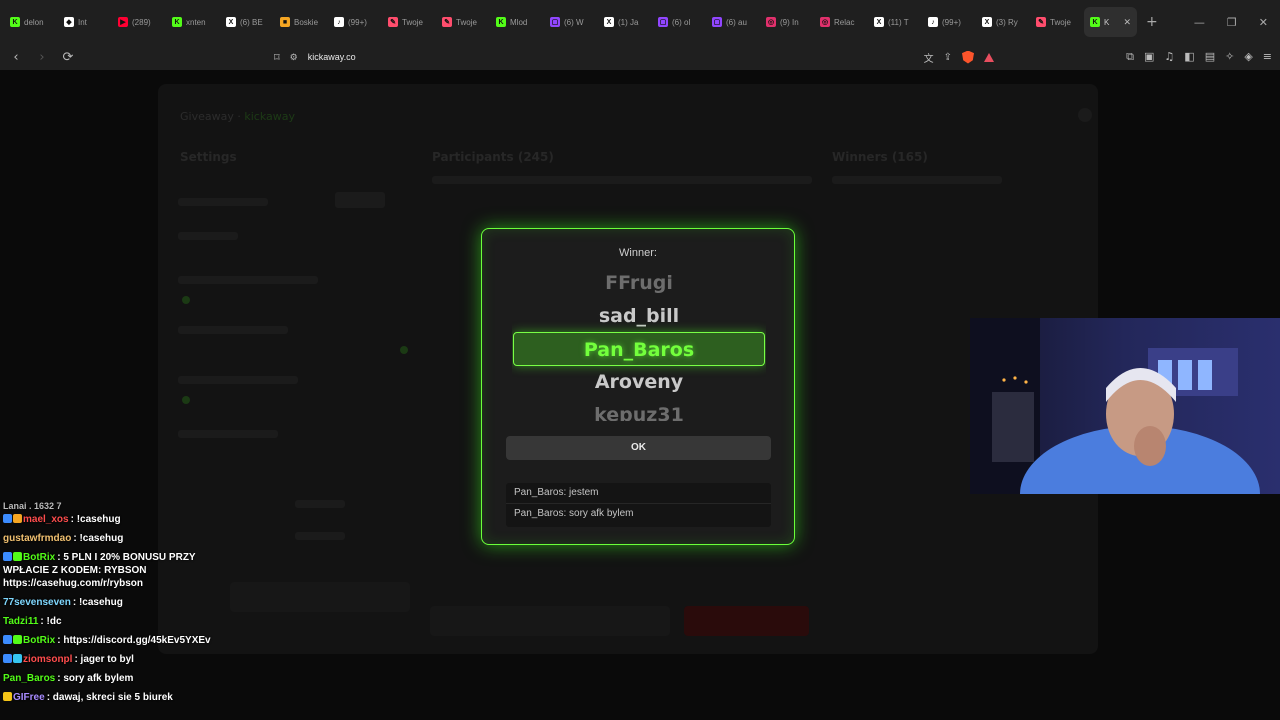 Image resolution: width=1280 pixels, height=720 pixels. Describe the element at coordinates (948, 57) in the screenshot. I see `share-icon: ⇪` at that location.